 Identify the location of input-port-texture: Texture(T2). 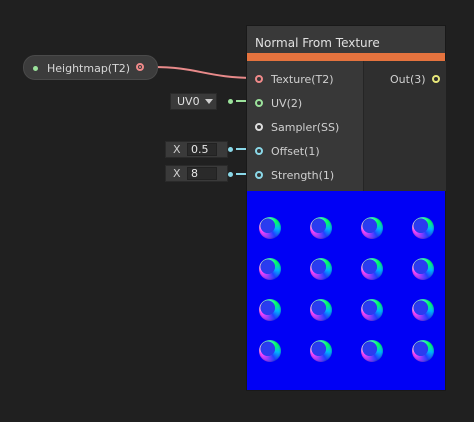
(305, 81).